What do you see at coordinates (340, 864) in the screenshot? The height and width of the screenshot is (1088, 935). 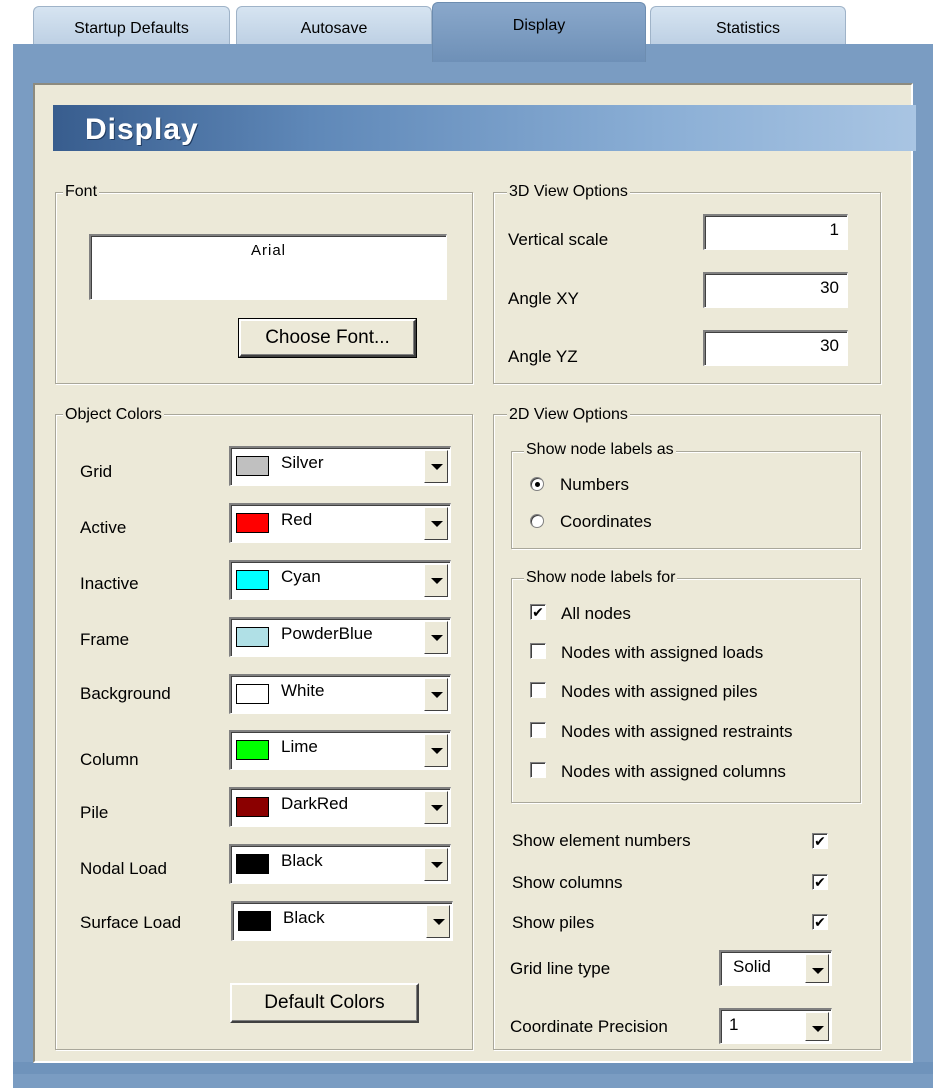 I see `color-select-nodal-load: Black` at bounding box center [340, 864].